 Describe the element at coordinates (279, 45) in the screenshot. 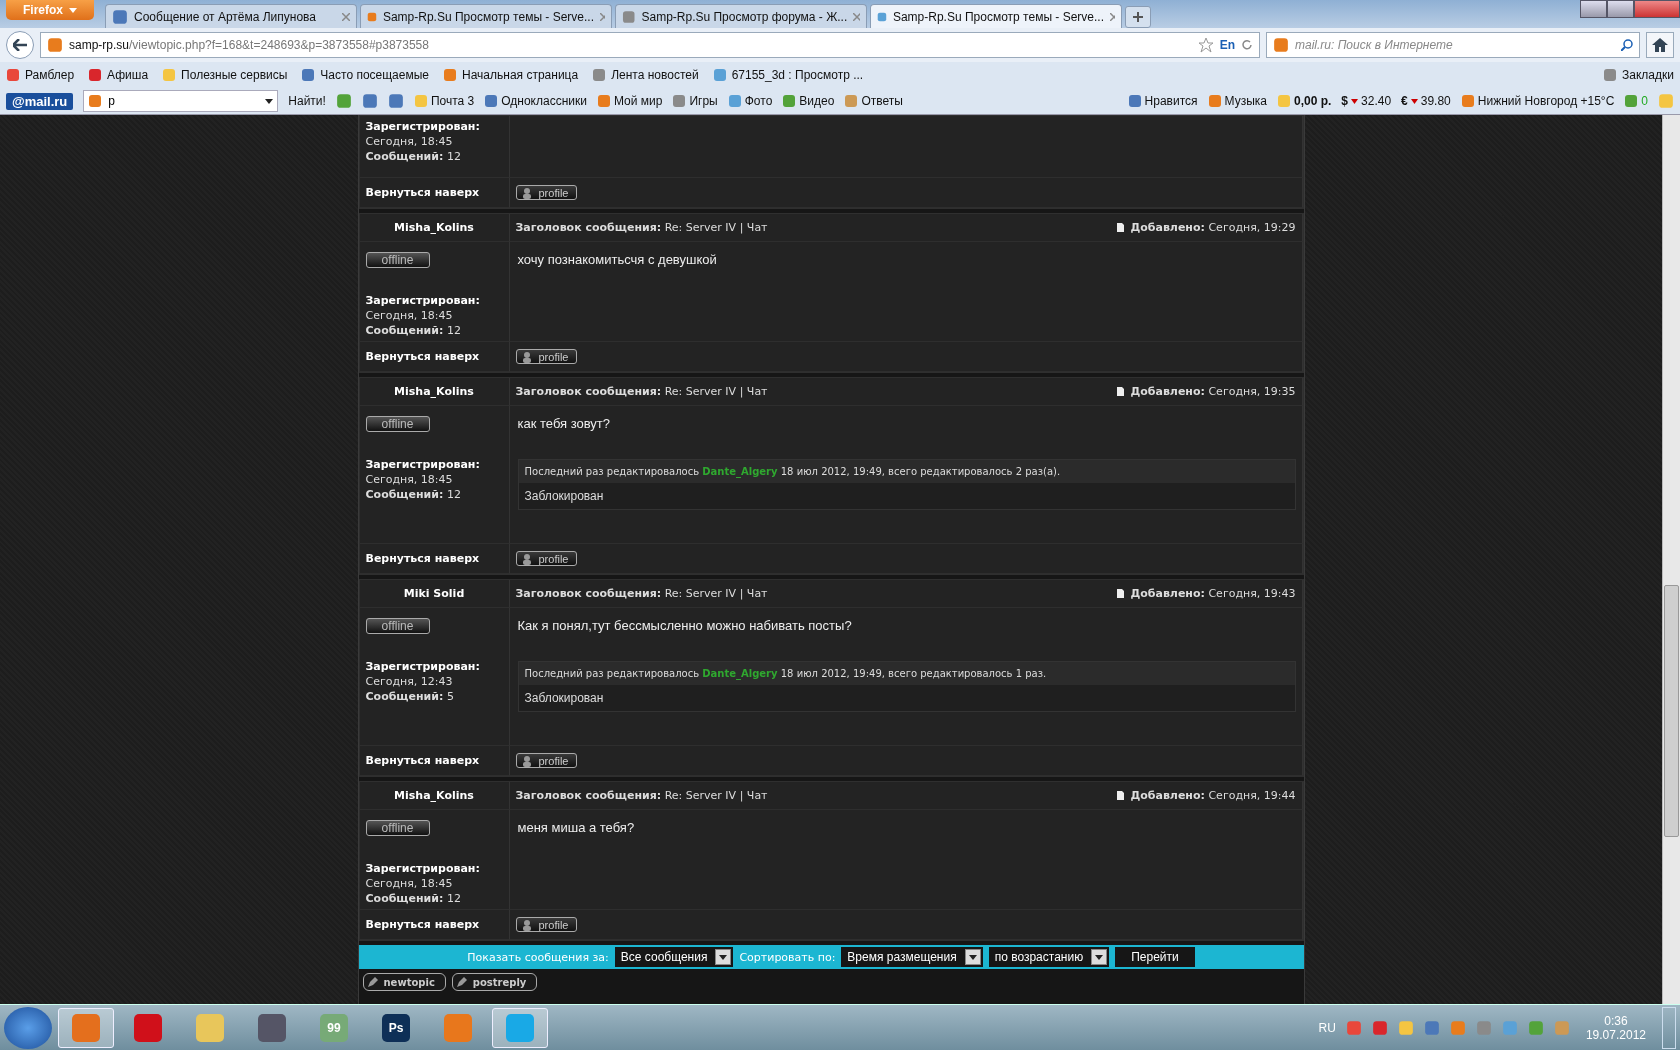

I see `url-path: /viewtopic.php?f=168&t=248693&p=3873558#p3873558` at that location.